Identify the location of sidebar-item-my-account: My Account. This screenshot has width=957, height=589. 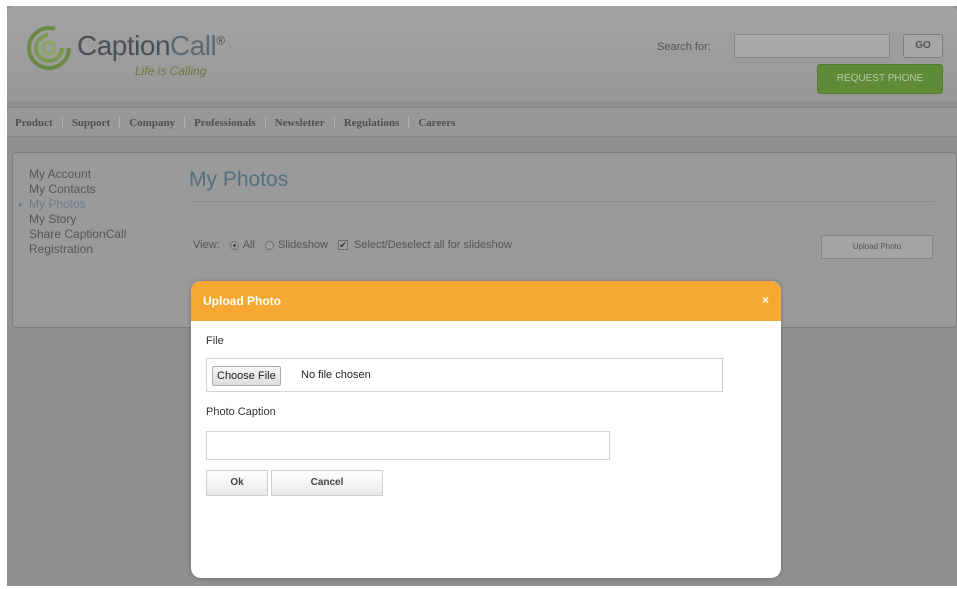
(77, 174).